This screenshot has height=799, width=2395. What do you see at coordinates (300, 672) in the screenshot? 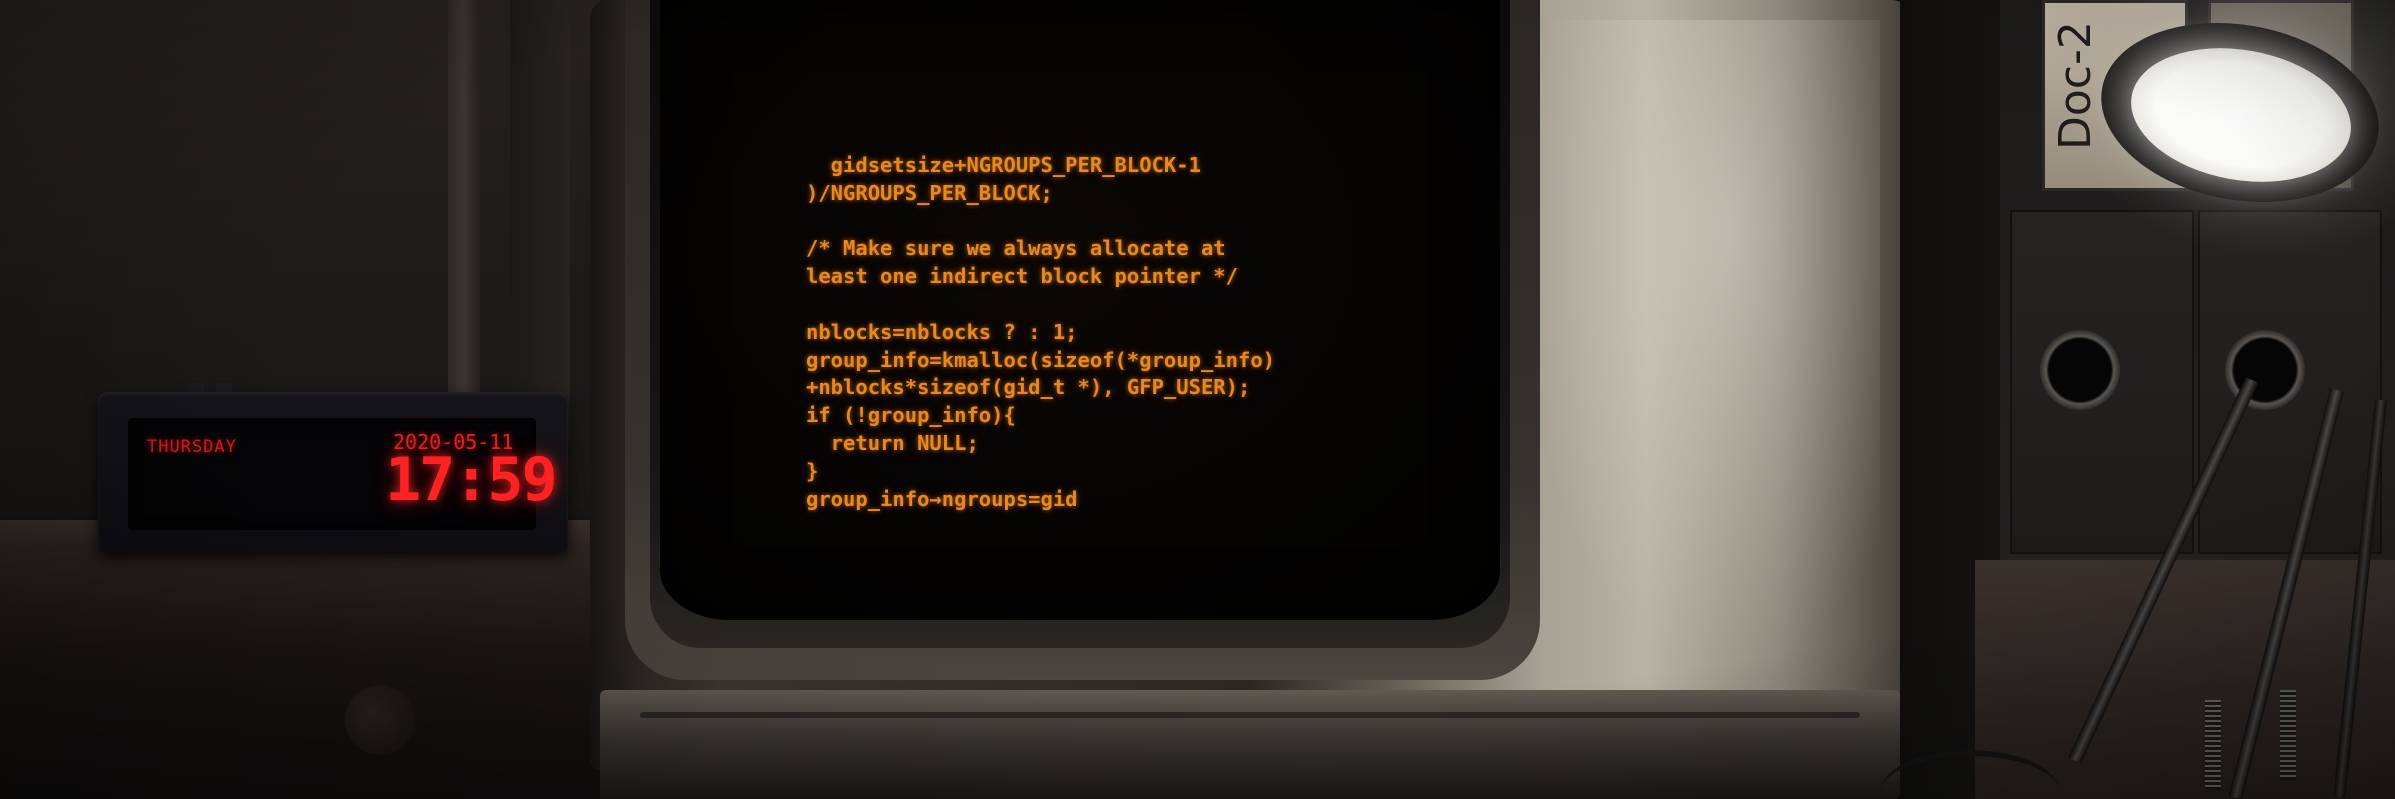
I see `shelf` at bounding box center [300, 672].